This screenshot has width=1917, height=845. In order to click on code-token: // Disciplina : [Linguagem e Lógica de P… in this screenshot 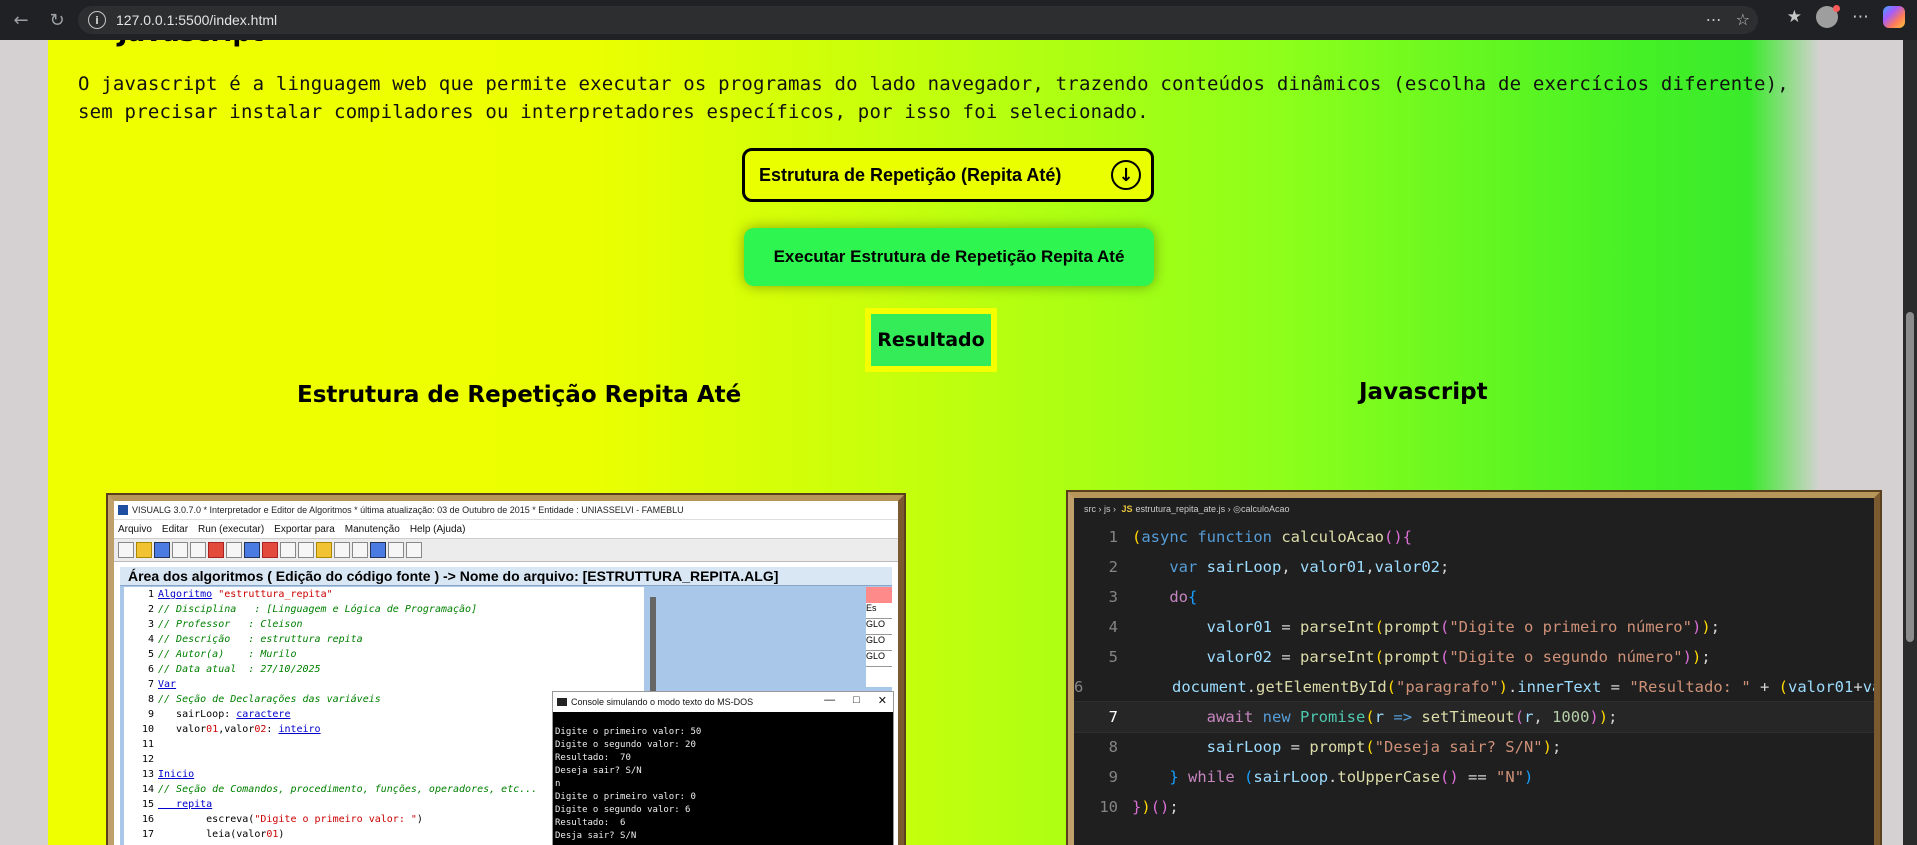, I will do `click(318, 609)`.